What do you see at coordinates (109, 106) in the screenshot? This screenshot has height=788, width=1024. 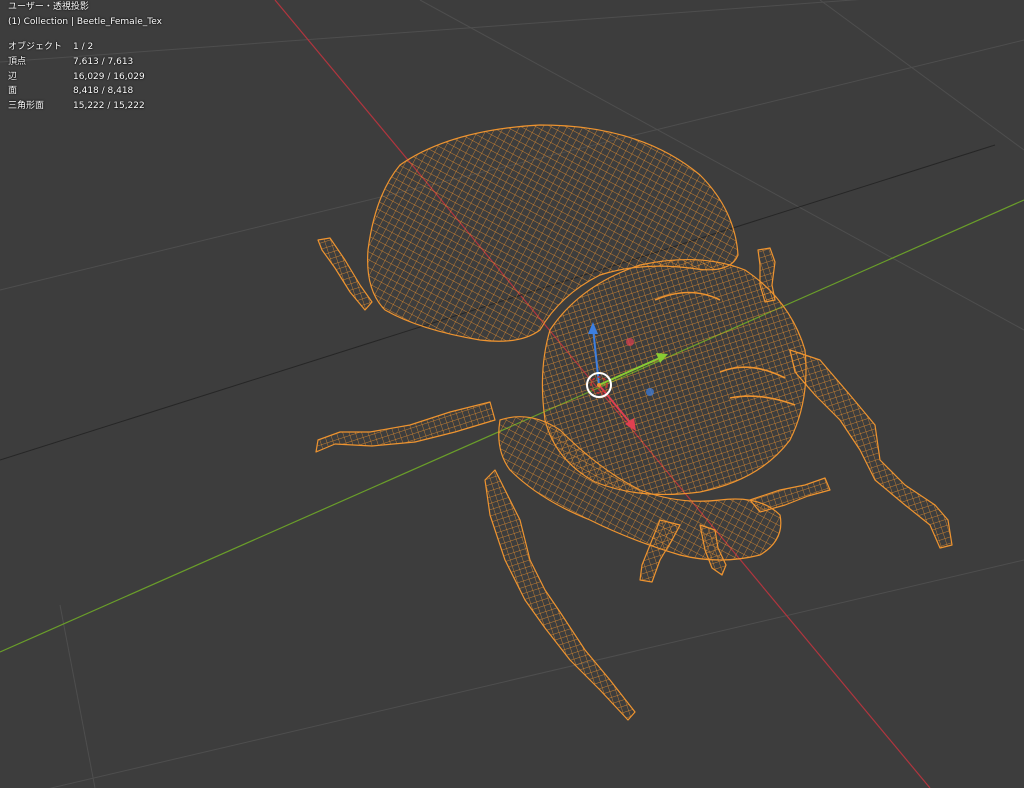 I see `stat-value: 15,222 / 15,222` at bounding box center [109, 106].